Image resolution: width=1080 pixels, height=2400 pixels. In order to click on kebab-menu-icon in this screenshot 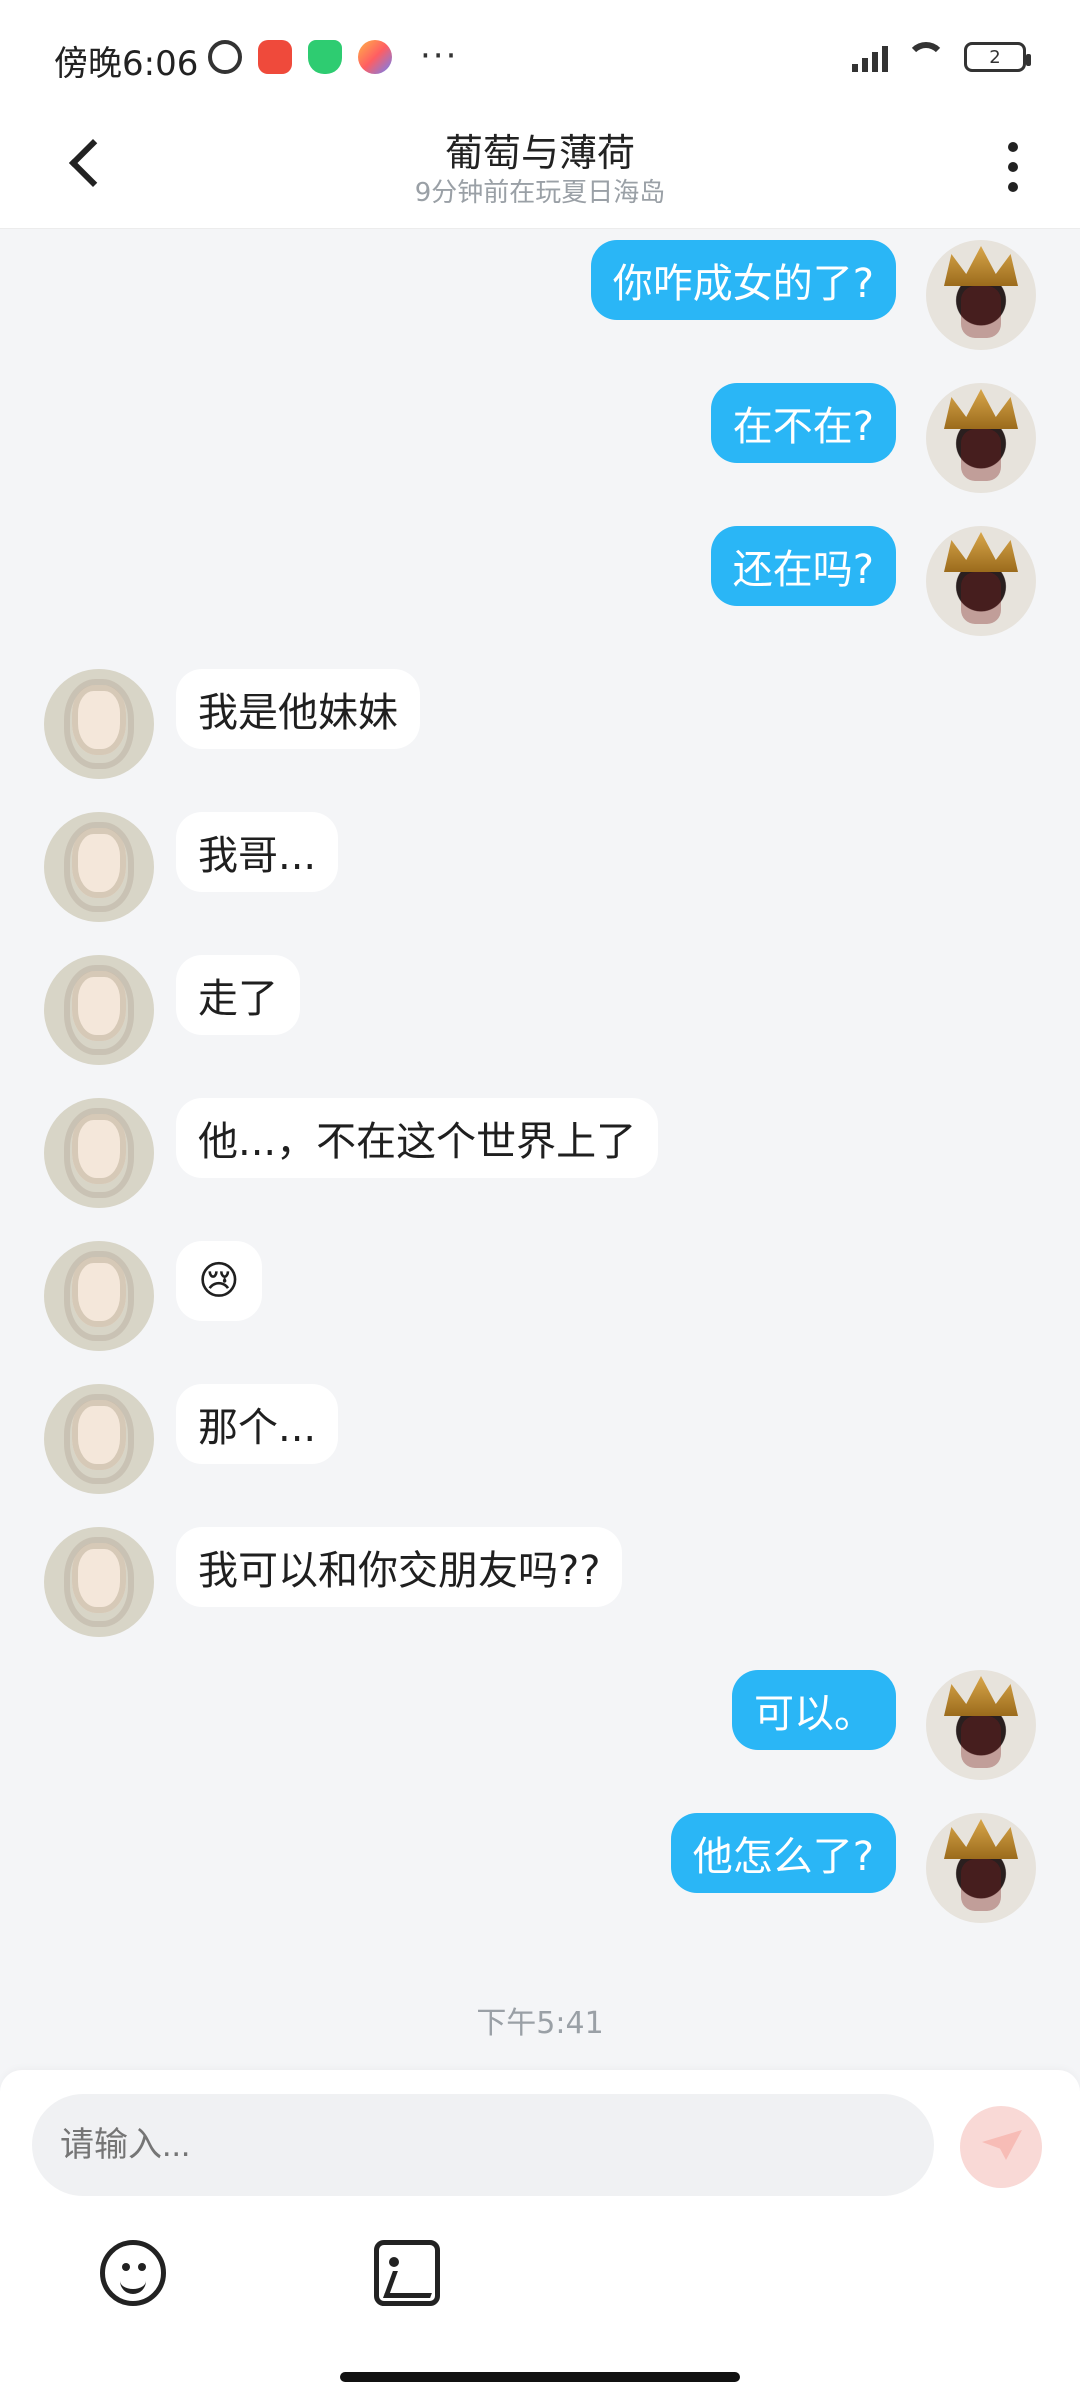, I will do `click(1014, 168)`.